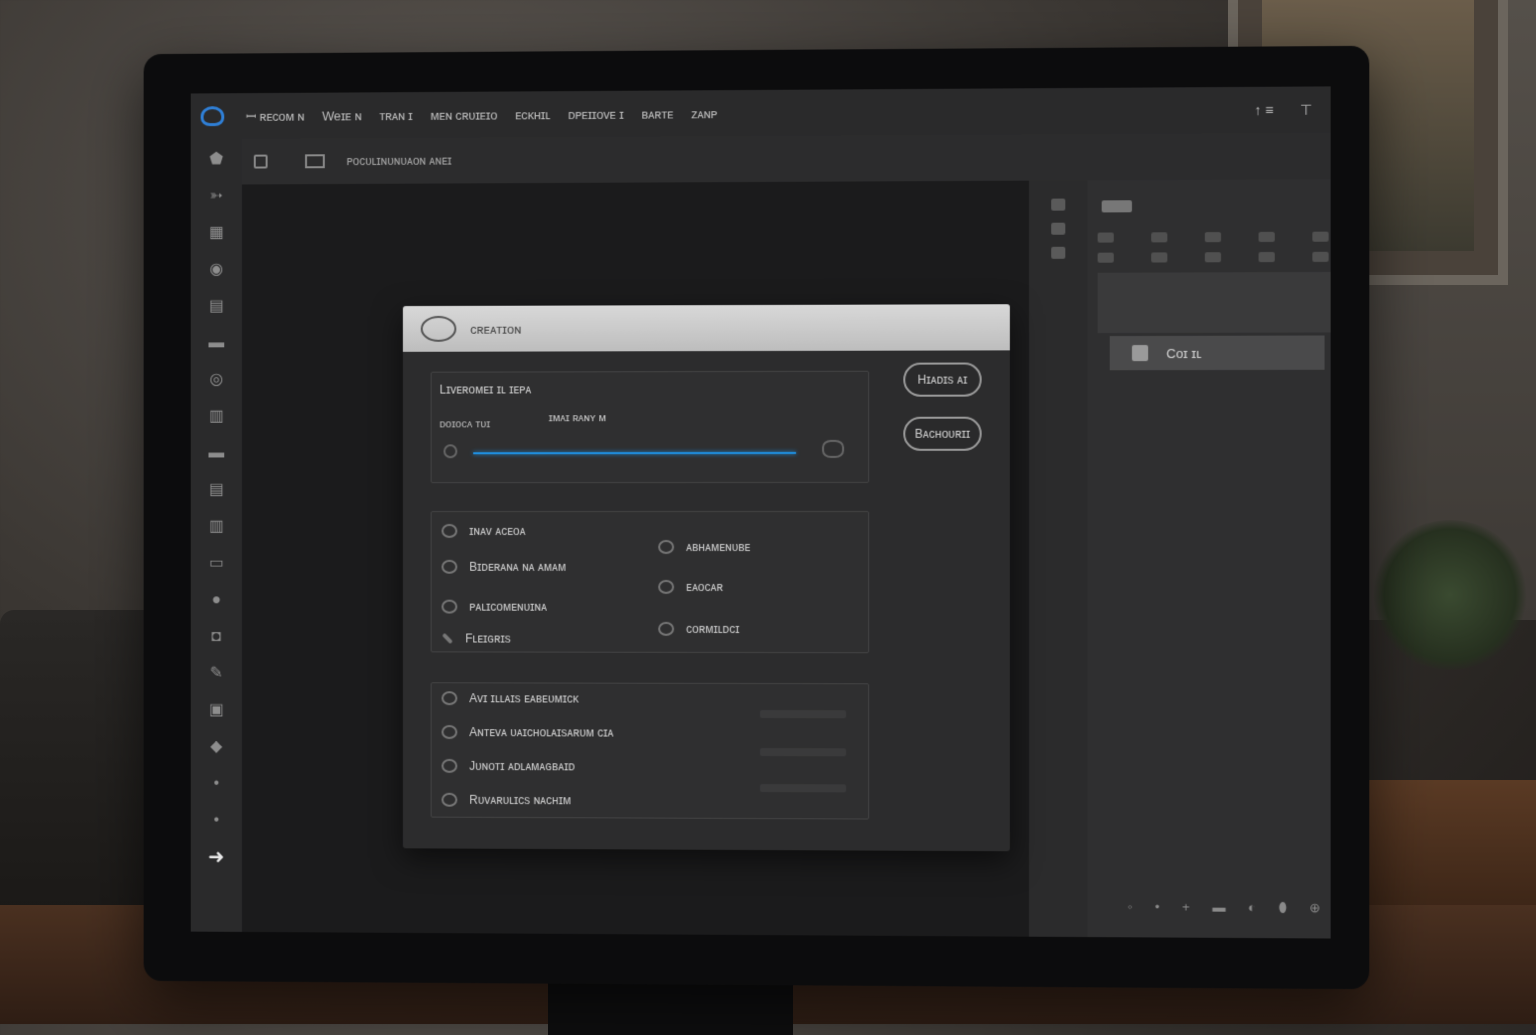 The image size is (1536, 1035). I want to click on layer-name: Cᴏɪ ɪʟ, so click(1184, 353).